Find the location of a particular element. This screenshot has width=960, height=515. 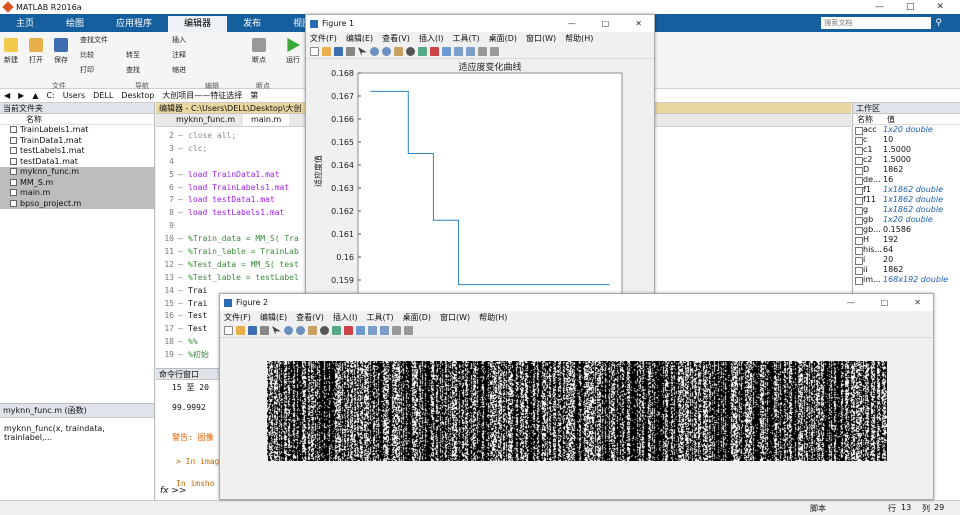

workspace-variable: c2 1.5000 is located at coordinates (906, 160).